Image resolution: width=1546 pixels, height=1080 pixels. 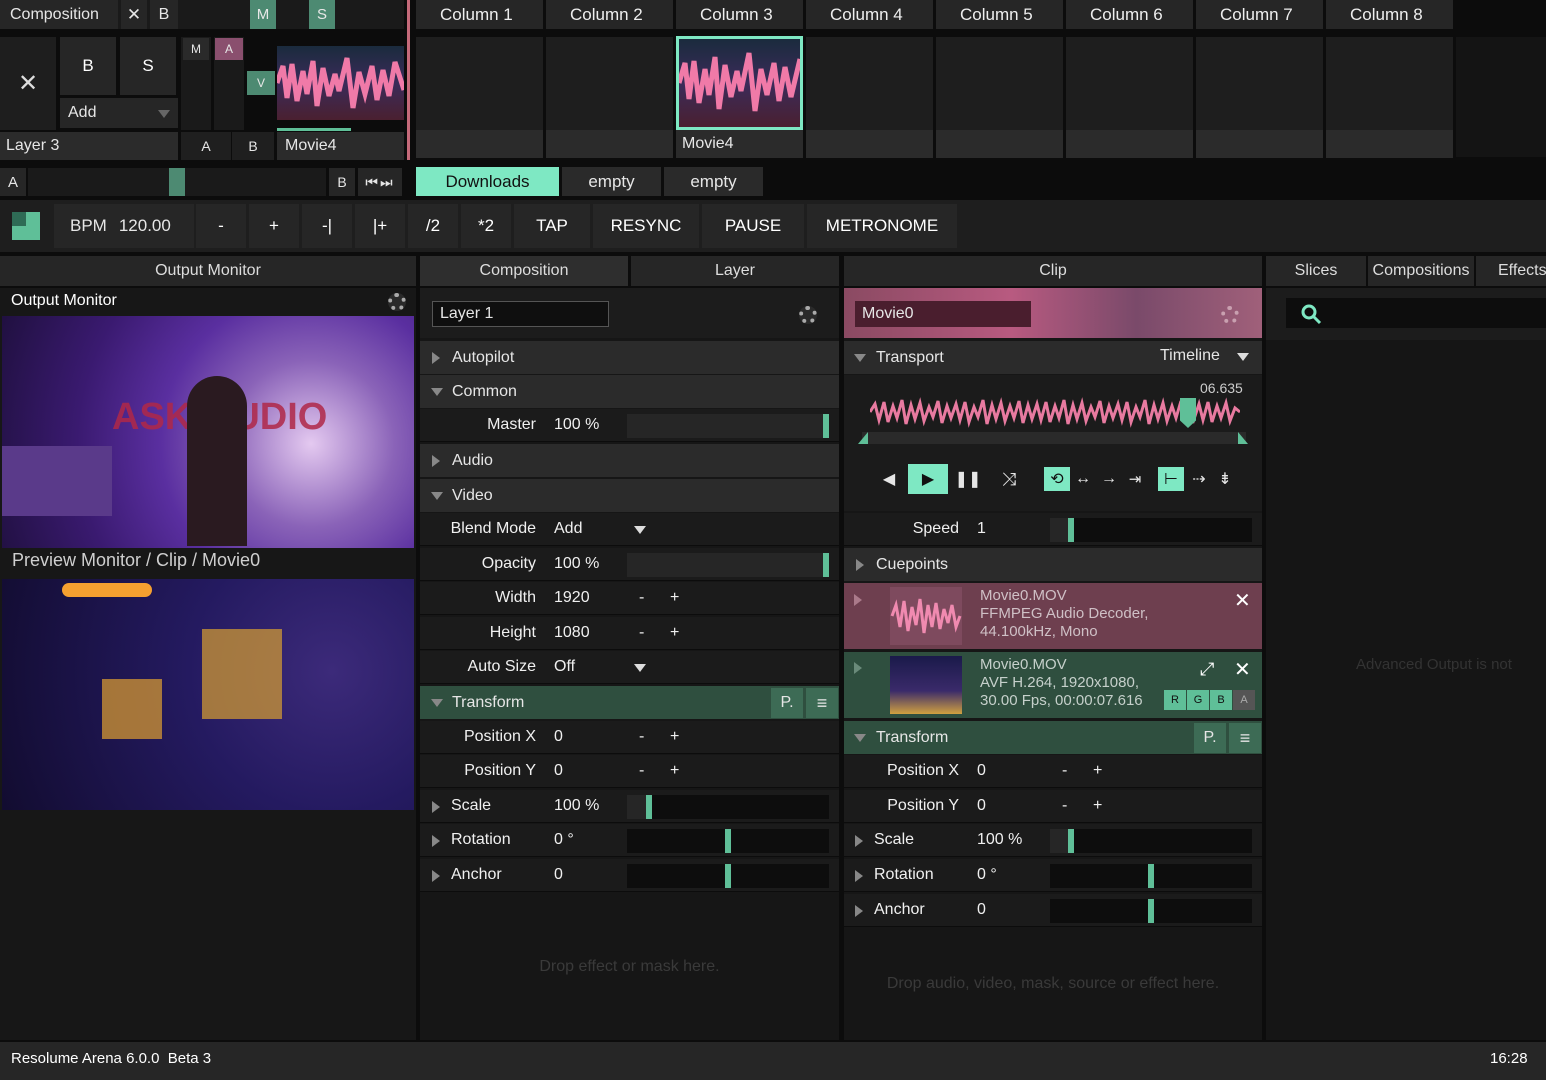 What do you see at coordinates (641, 598) in the screenshot?
I see `width-minus-button: -` at bounding box center [641, 598].